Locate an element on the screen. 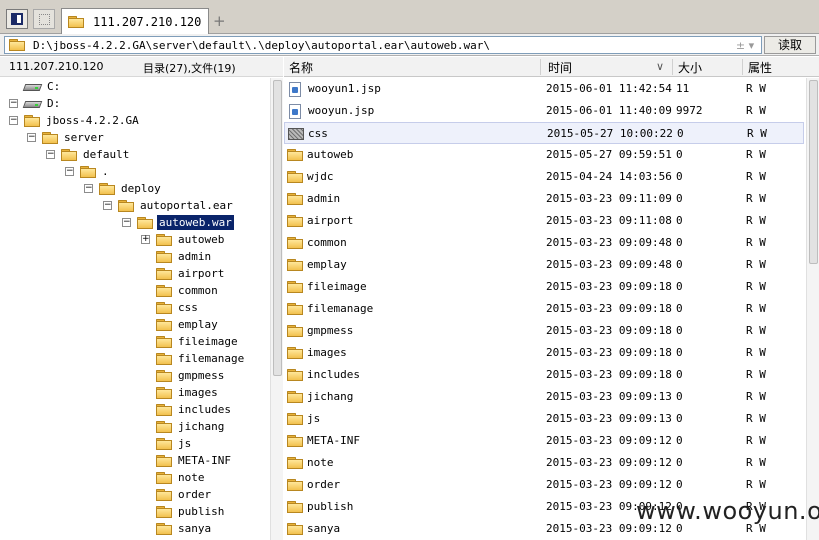  tree-node-label: autoportal.ear is located at coordinates (186, 205).